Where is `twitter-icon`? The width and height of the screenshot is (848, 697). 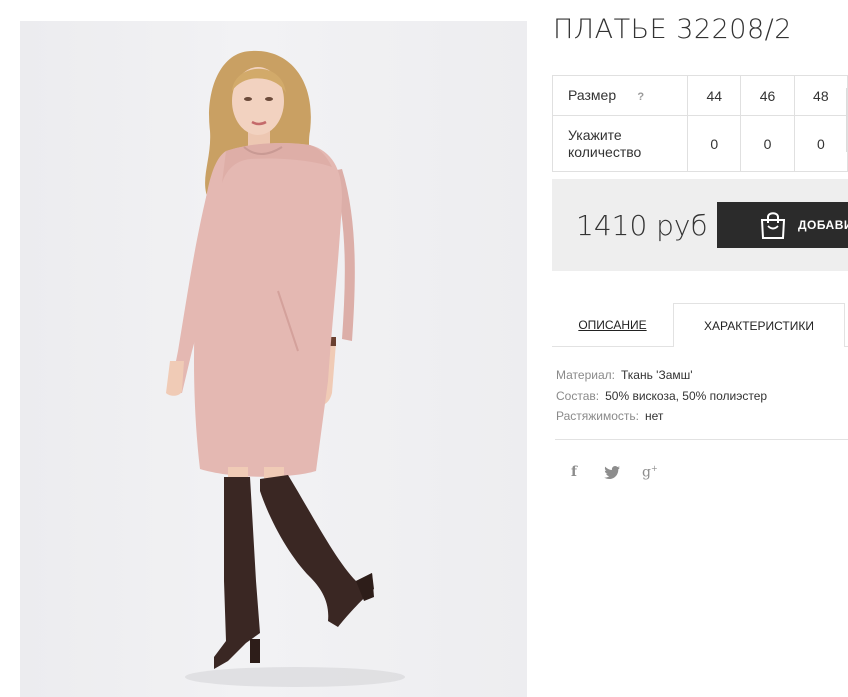 twitter-icon is located at coordinates (612, 474).